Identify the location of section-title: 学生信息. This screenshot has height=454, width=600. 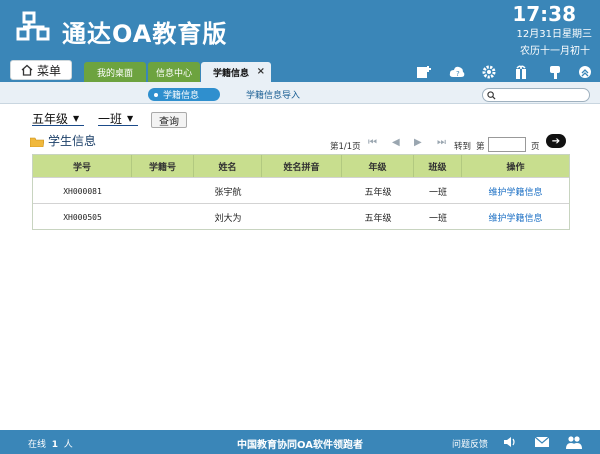
(72, 141).